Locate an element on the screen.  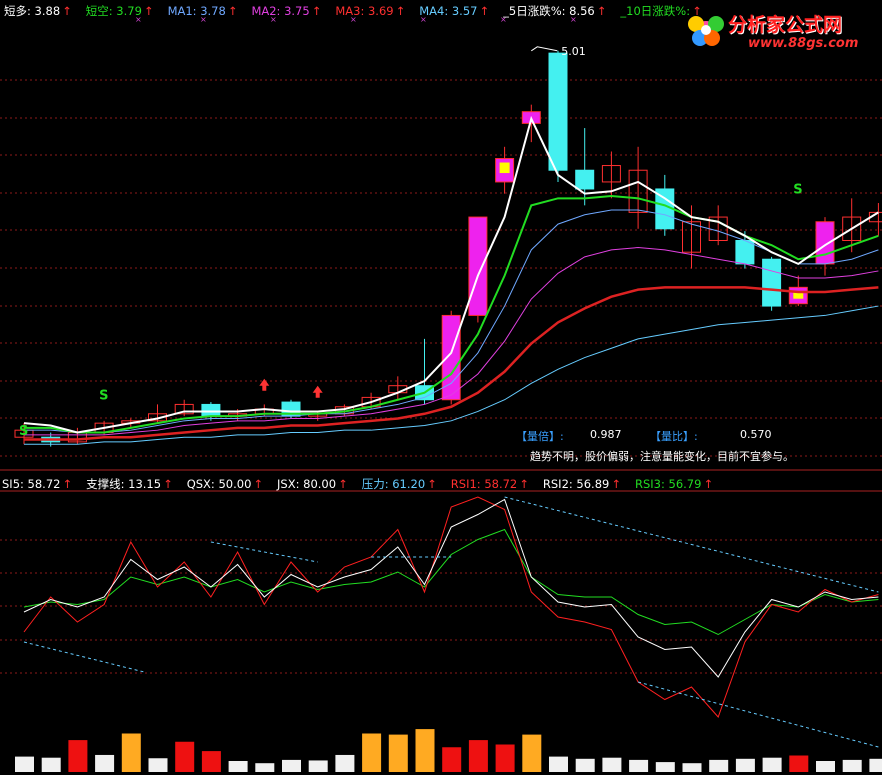
header-item-1: 短空: 3.79 ↑ is located at coordinates (119, 11).